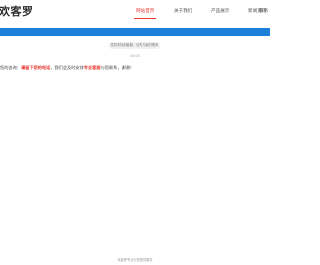 Image resolution: width=320 pixels, height=265 pixels. I want to click on header: 欢客罗 网站首页 关于我们 产品展示 新闻资讯 服务, so click(135, 13).